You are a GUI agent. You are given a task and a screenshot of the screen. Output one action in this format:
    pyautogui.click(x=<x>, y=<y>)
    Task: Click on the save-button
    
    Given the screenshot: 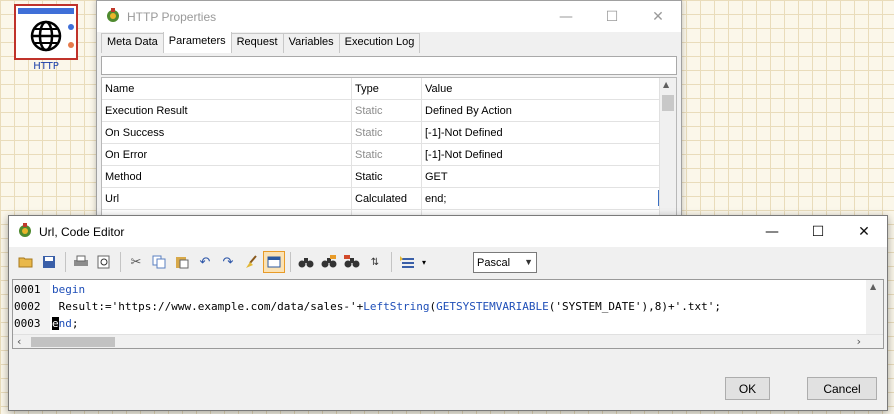 What is the action you would take?
    pyautogui.click(x=49, y=262)
    